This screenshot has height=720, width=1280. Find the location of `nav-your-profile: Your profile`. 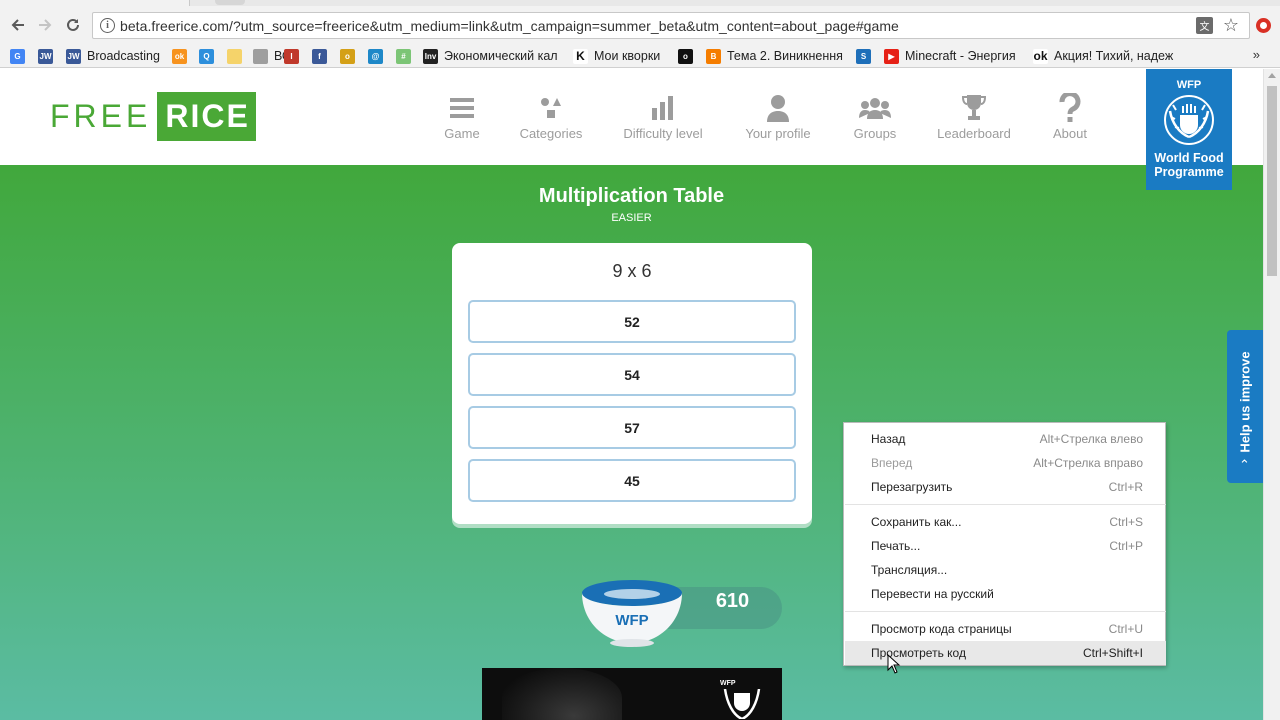

nav-your-profile: Your profile is located at coordinates (778, 117).